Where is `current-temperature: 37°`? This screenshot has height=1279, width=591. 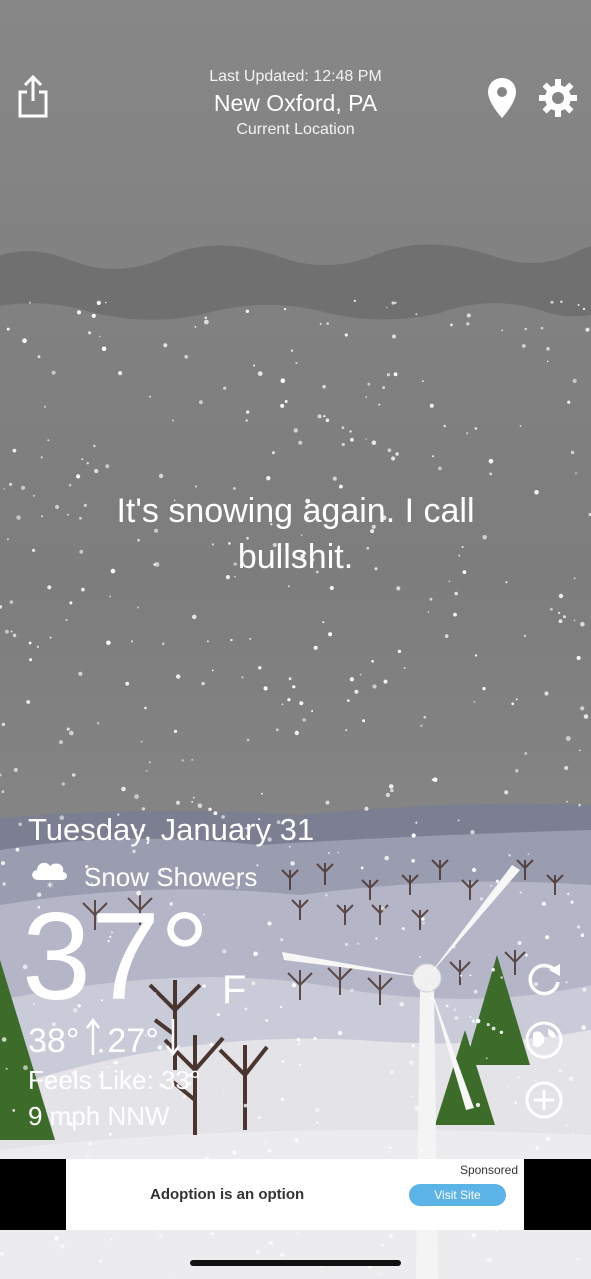
current-temperature: 37° is located at coordinates (116, 957).